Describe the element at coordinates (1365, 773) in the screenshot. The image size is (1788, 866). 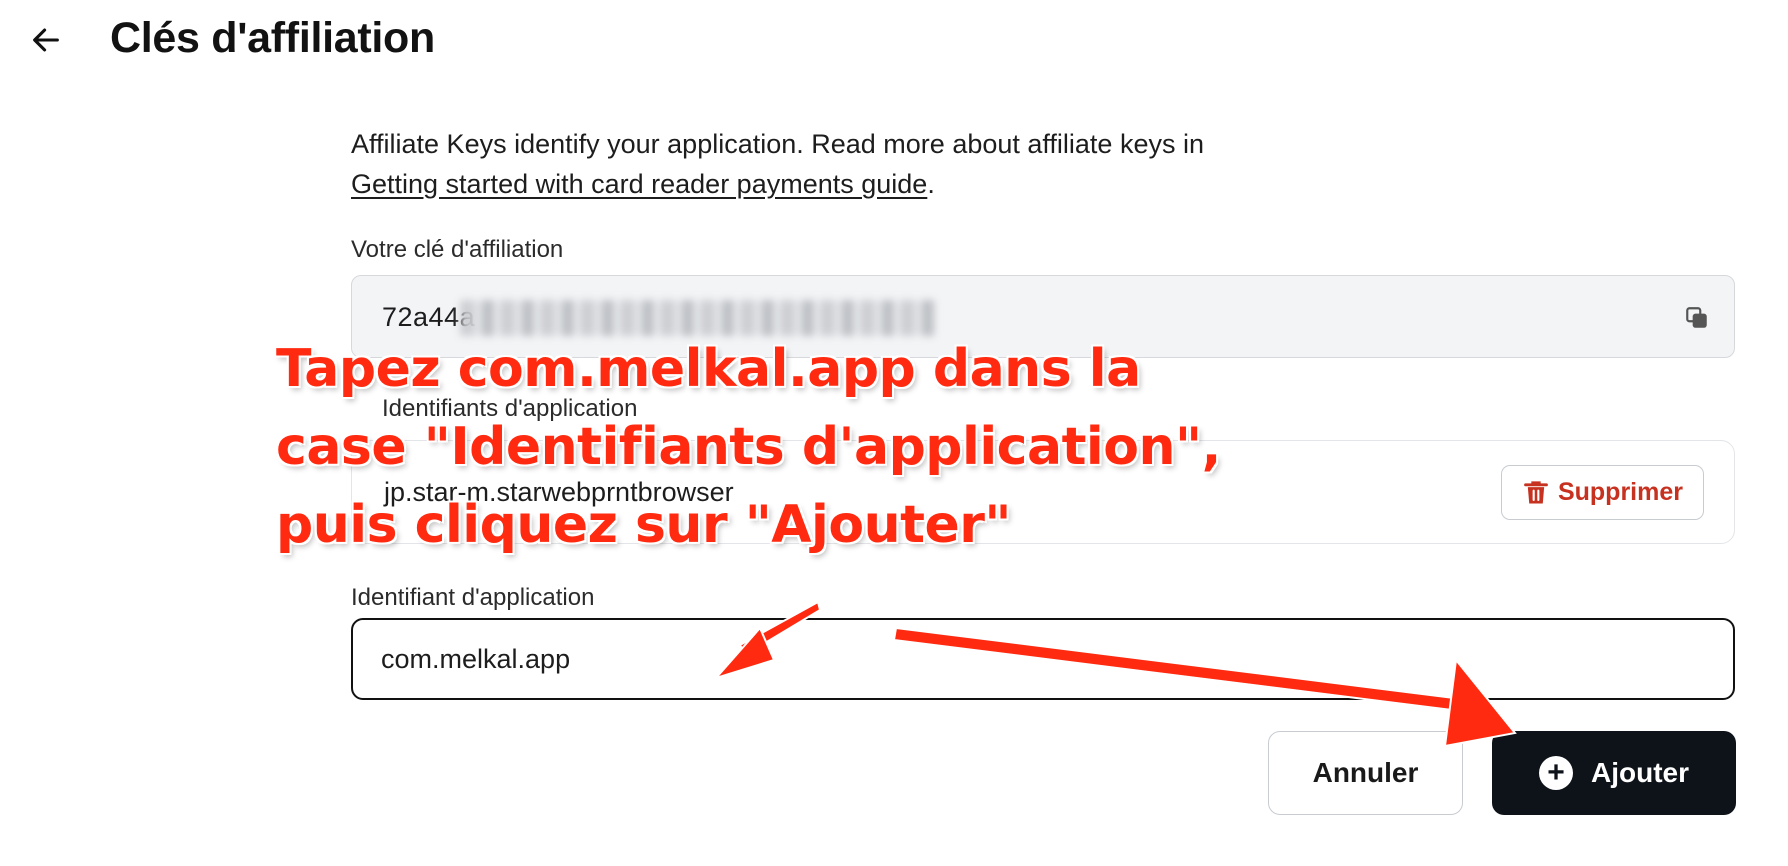
I see `cancel-button: Annuler` at that location.